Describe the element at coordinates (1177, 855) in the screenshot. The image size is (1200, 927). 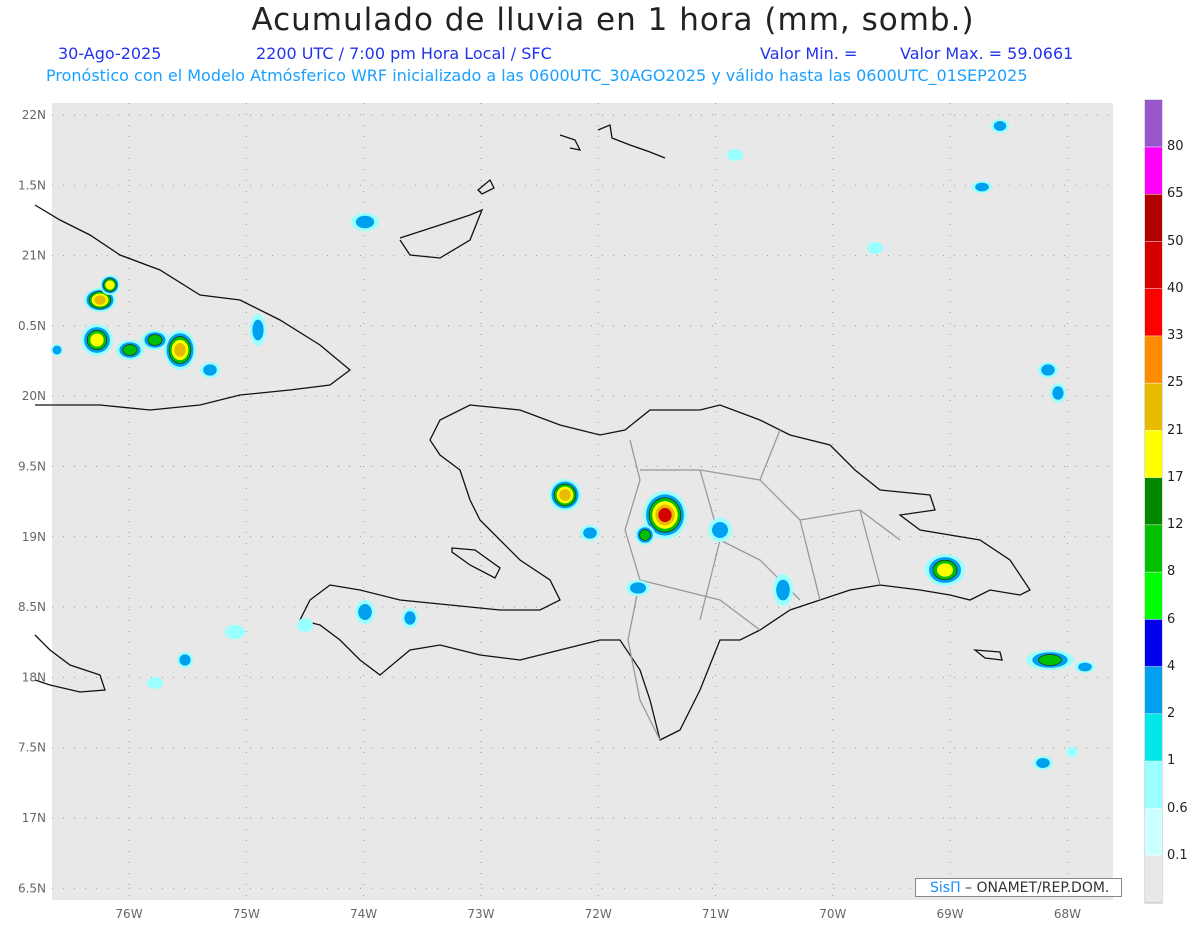
I see `colorbar-label: 0.1` at that location.